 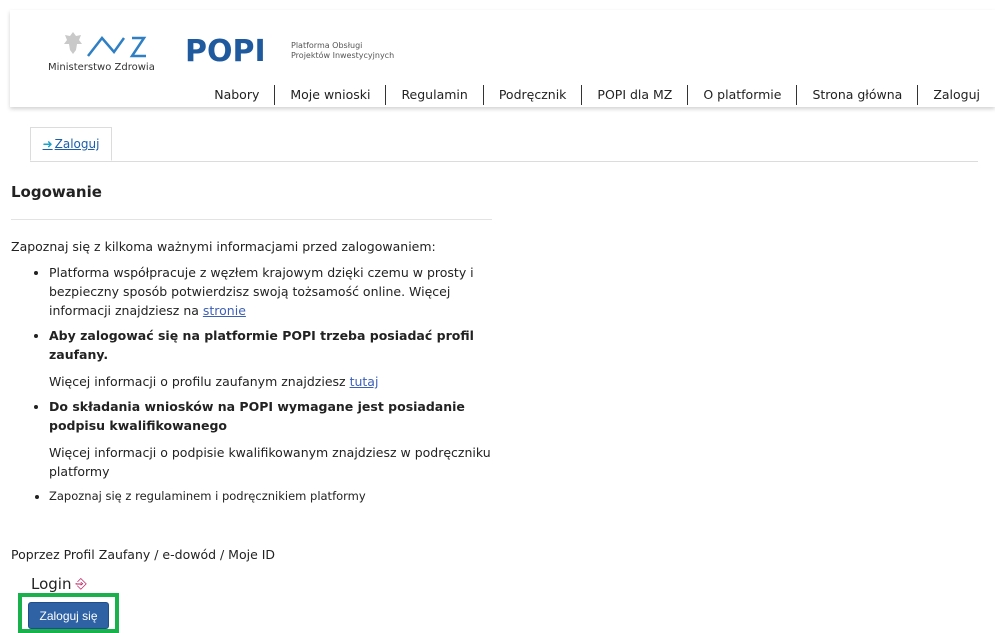 I want to click on tab-zaloguj: ➜ Zaloguj, so click(x=71, y=144).